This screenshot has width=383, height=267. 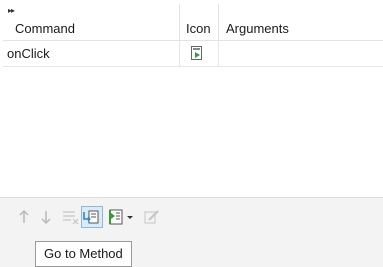 What do you see at coordinates (45, 28) in the screenshot?
I see `column-header-command-label: Command` at bounding box center [45, 28].